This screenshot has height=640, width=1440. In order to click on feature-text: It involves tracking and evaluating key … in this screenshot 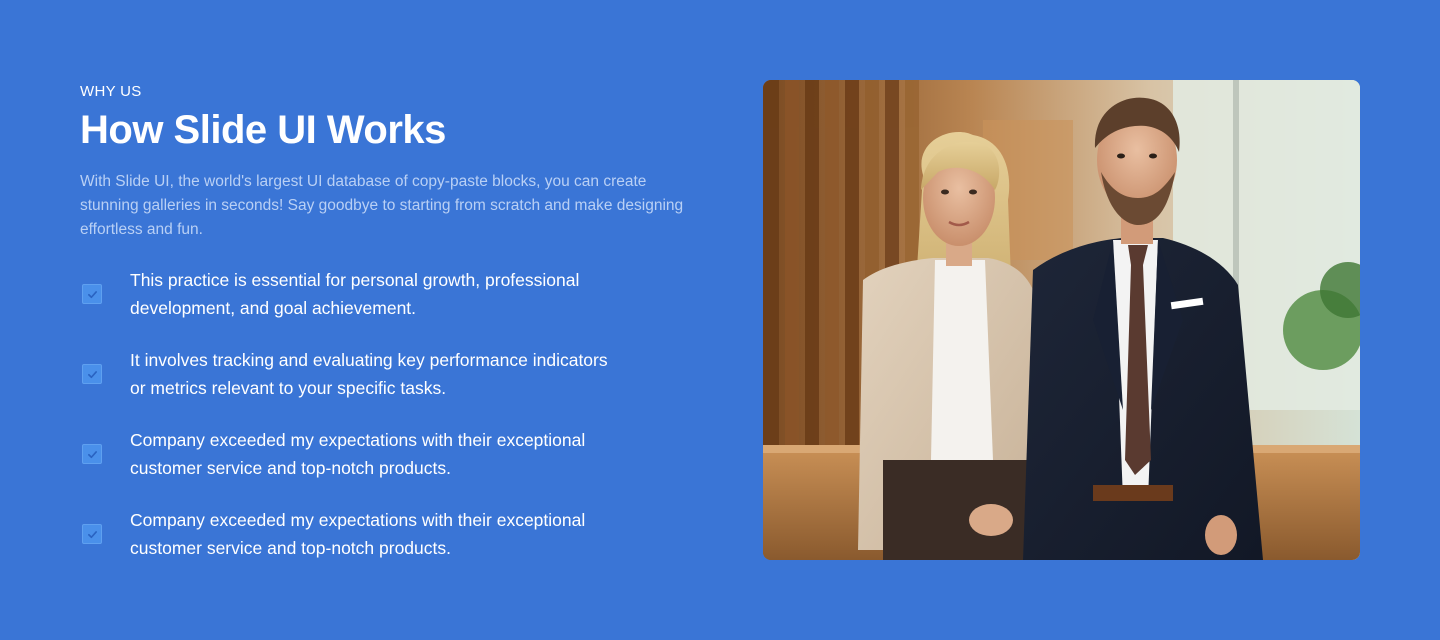, I will do `click(369, 374)`.